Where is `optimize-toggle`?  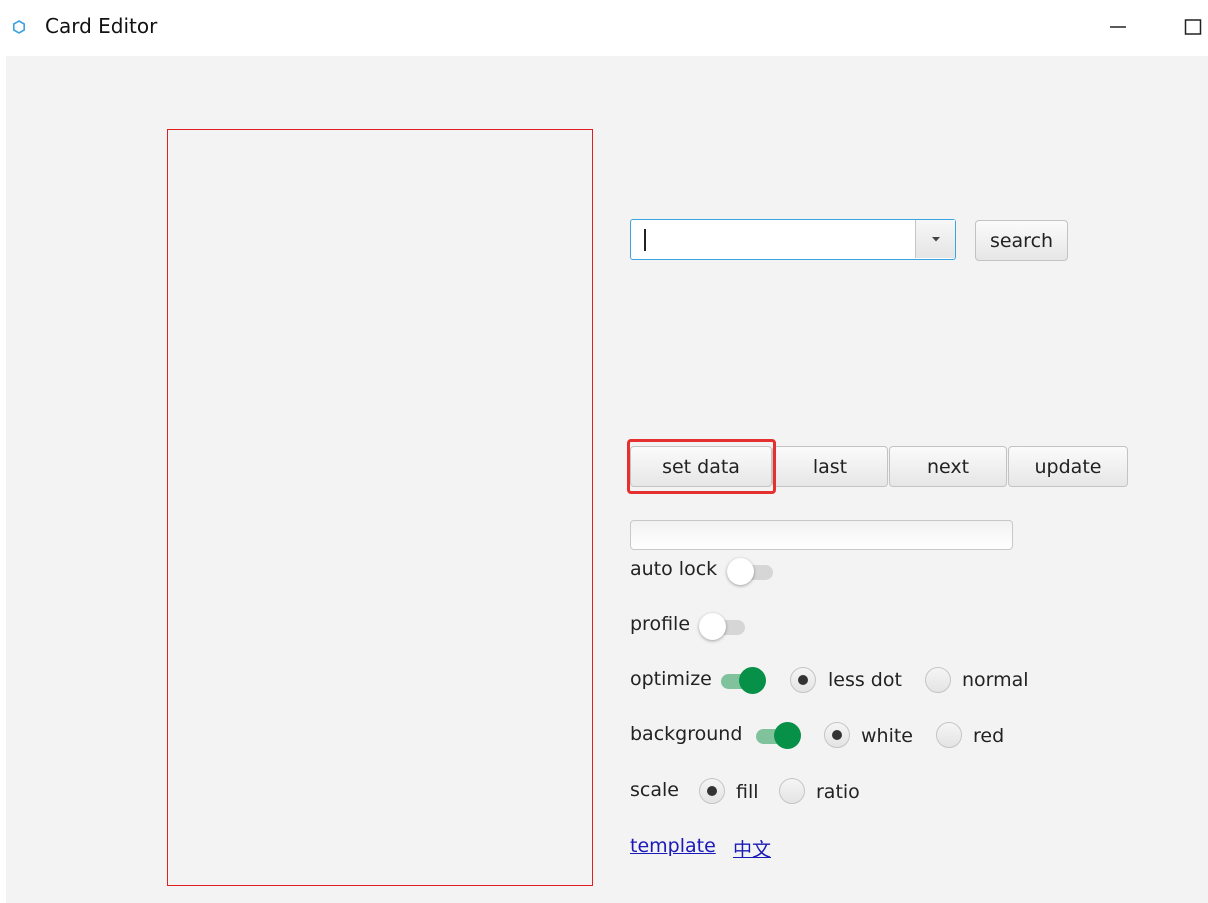 optimize-toggle is located at coordinates (741, 680).